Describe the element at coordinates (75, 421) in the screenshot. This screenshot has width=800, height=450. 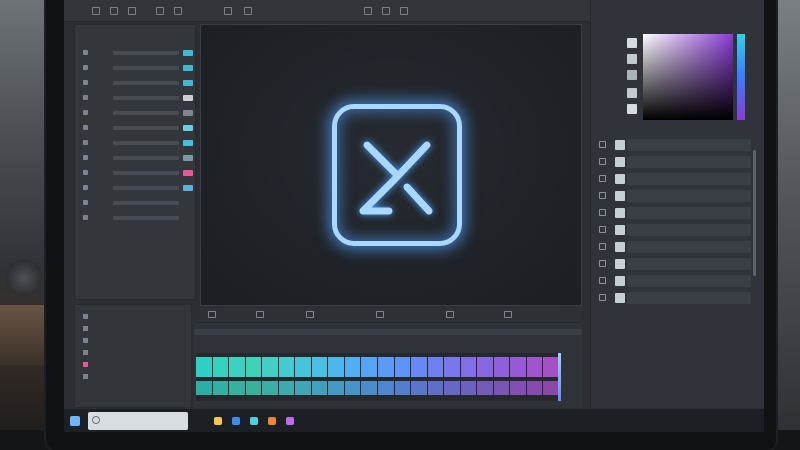
I see `start-icon` at that location.